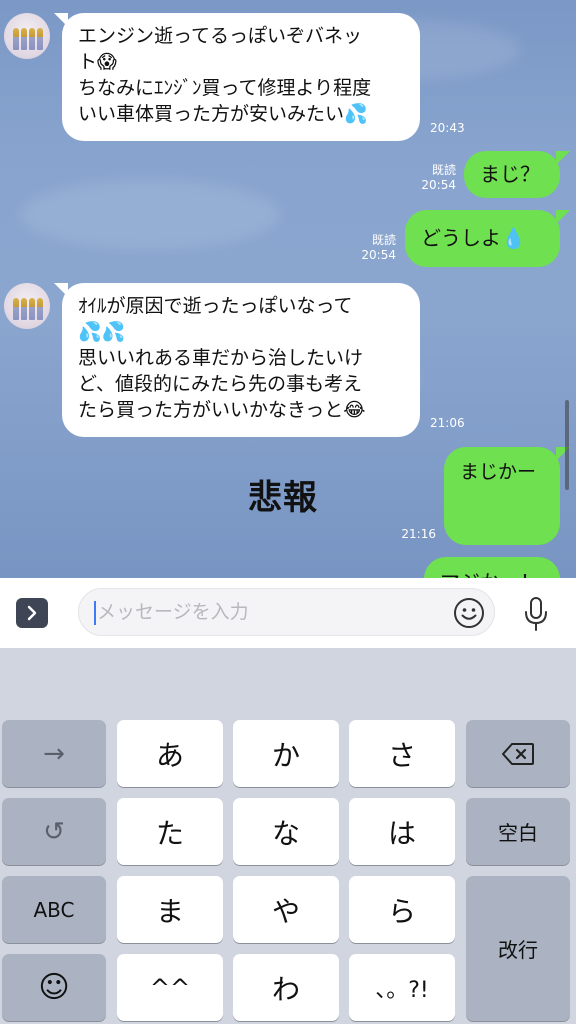  I want to click on message-input, so click(286, 612).